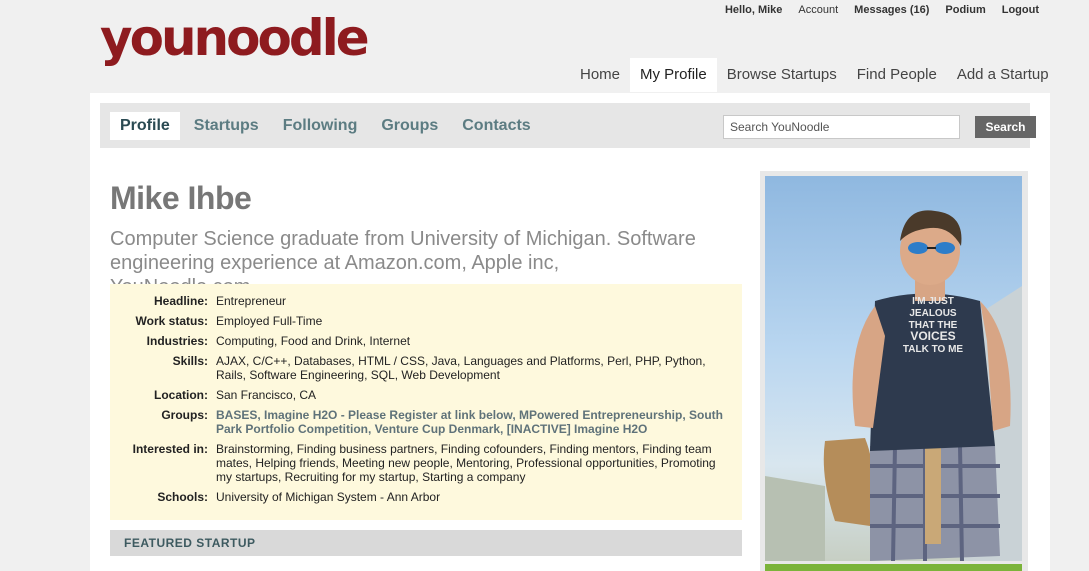 The width and height of the screenshot is (1089, 571). Describe the element at coordinates (897, 75) in the screenshot. I see `nav-find-people: Find People` at that location.